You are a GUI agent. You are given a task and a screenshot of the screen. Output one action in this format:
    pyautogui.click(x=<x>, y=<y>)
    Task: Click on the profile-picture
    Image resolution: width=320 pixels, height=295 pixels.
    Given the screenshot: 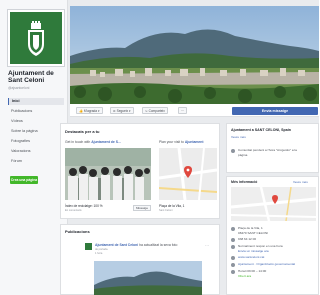 What is the action you would take?
    pyautogui.click(x=36, y=38)
    